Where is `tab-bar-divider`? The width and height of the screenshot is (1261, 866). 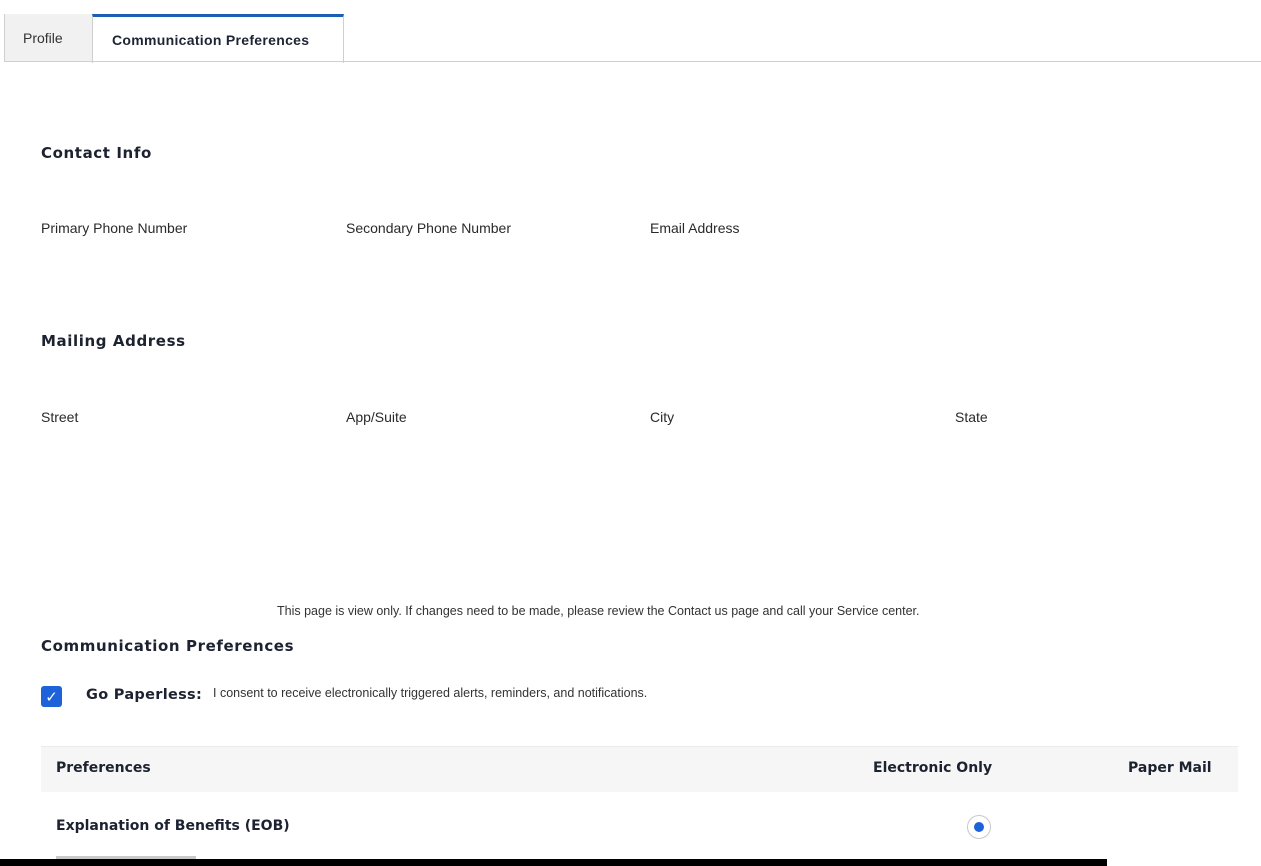
tab-bar-divider is located at coordinates (632, 61).